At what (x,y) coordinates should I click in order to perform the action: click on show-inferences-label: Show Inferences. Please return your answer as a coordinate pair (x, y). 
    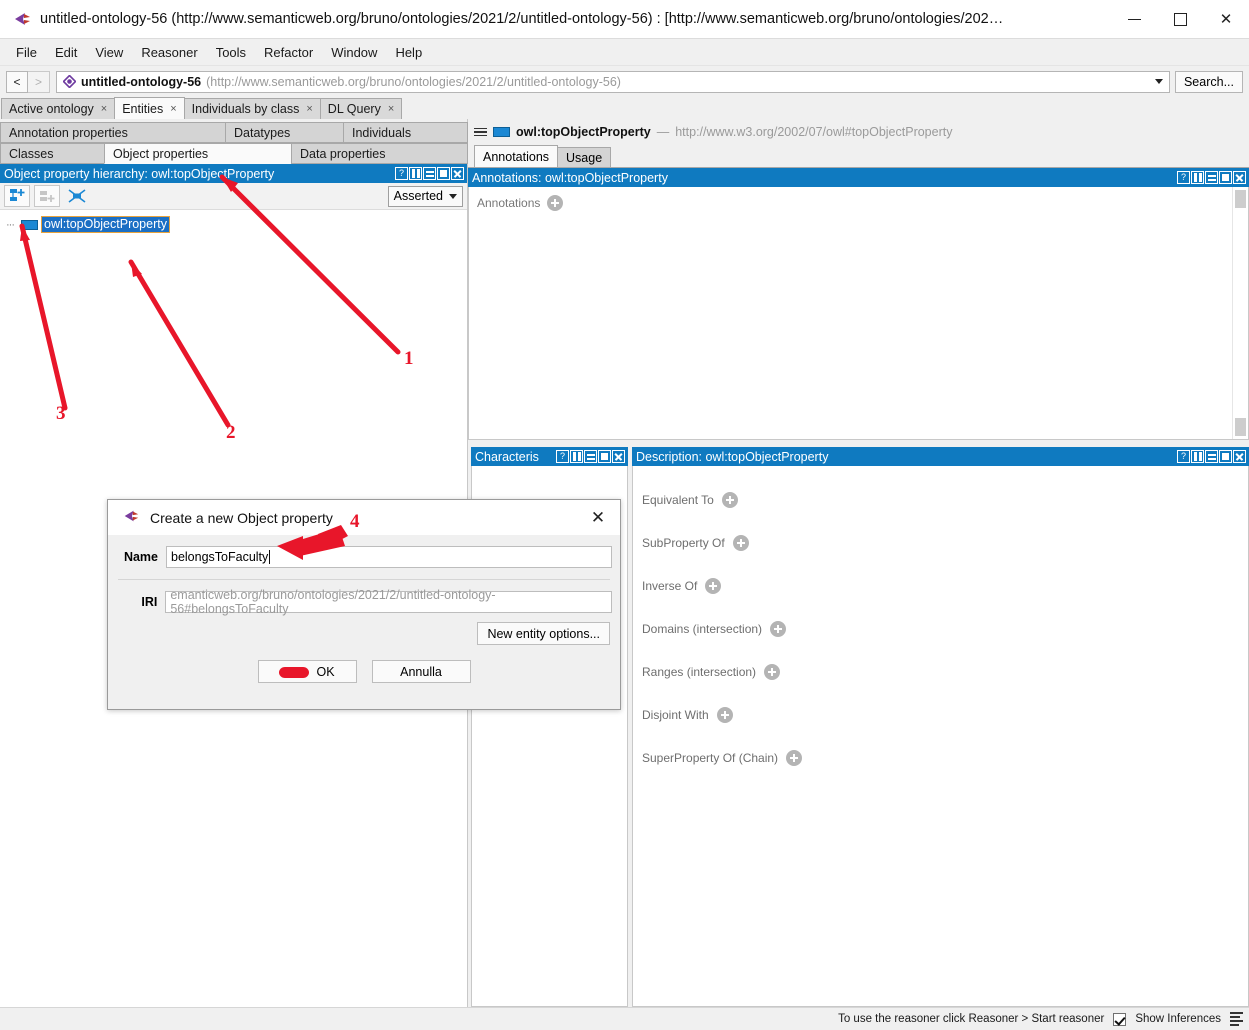
    Looking at the image, I should click on (1178, 1019).